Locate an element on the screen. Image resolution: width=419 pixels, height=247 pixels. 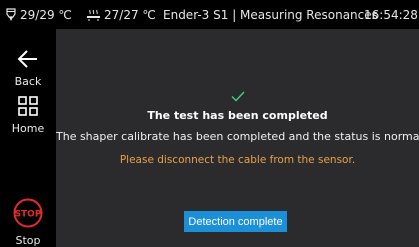
stop-icon-text: STOP is located at coordinates (28, 215).